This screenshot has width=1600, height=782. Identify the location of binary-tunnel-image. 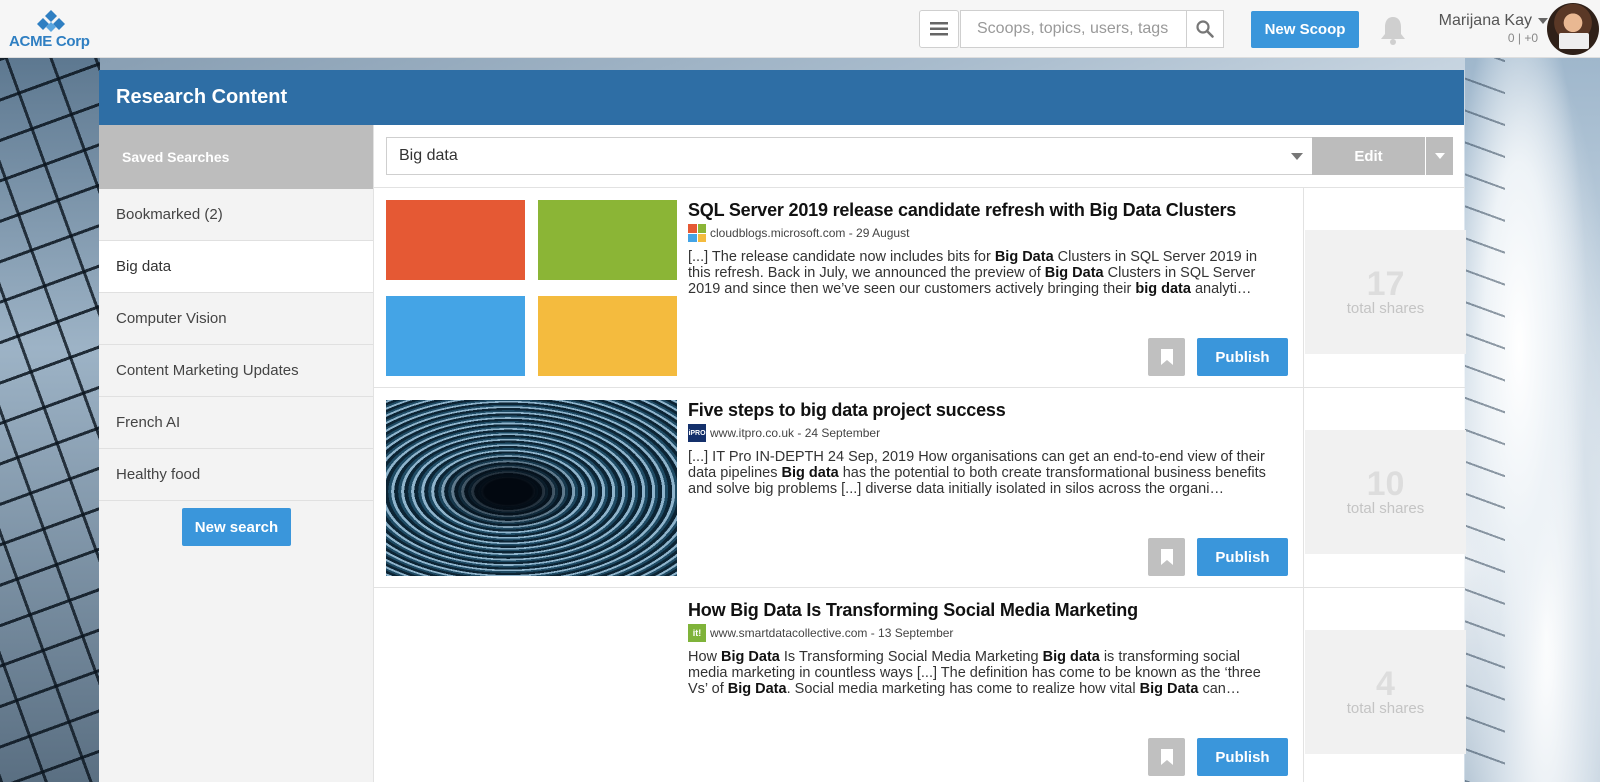
(531, 488).